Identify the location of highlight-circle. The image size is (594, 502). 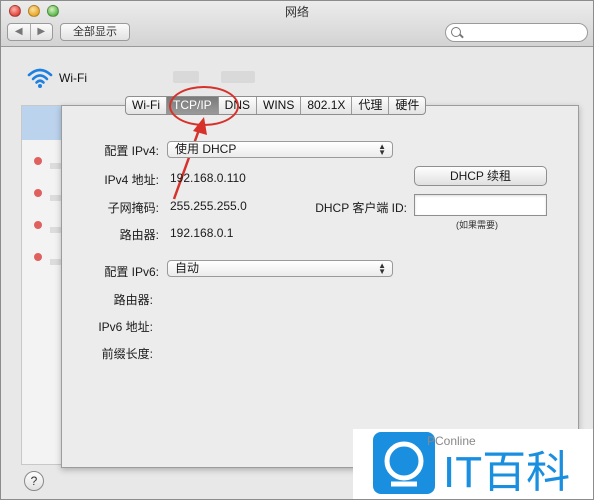
(204, 106).